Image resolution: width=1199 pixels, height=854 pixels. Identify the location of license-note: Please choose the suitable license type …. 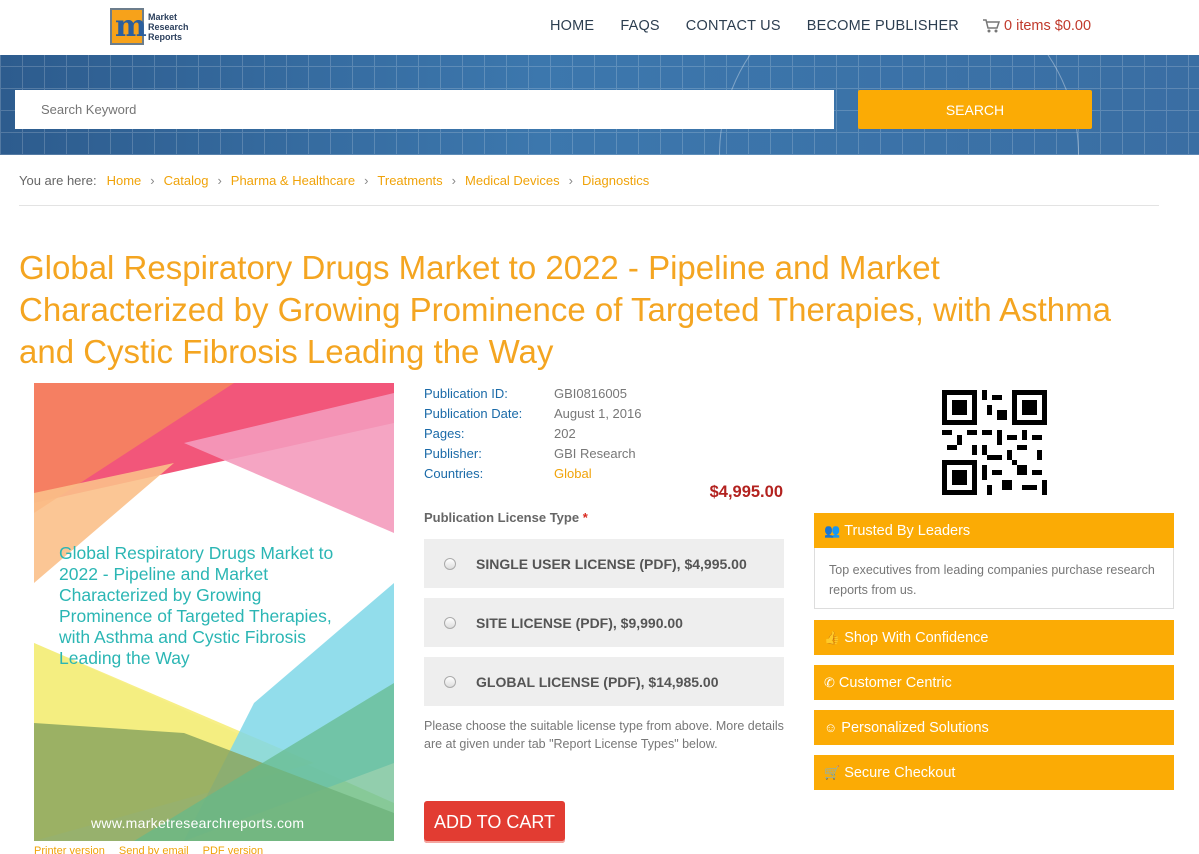
(604, 735).